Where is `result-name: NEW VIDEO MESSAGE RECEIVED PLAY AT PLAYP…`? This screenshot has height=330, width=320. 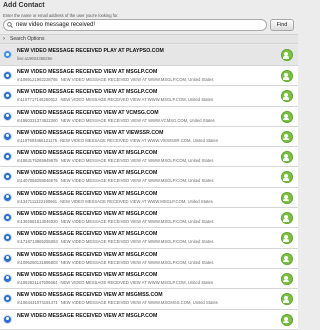 result-name: NEW VIDEO MESSAGE RECEIVED PLAY AT PLAYP… is located at coordinates (90, 51).